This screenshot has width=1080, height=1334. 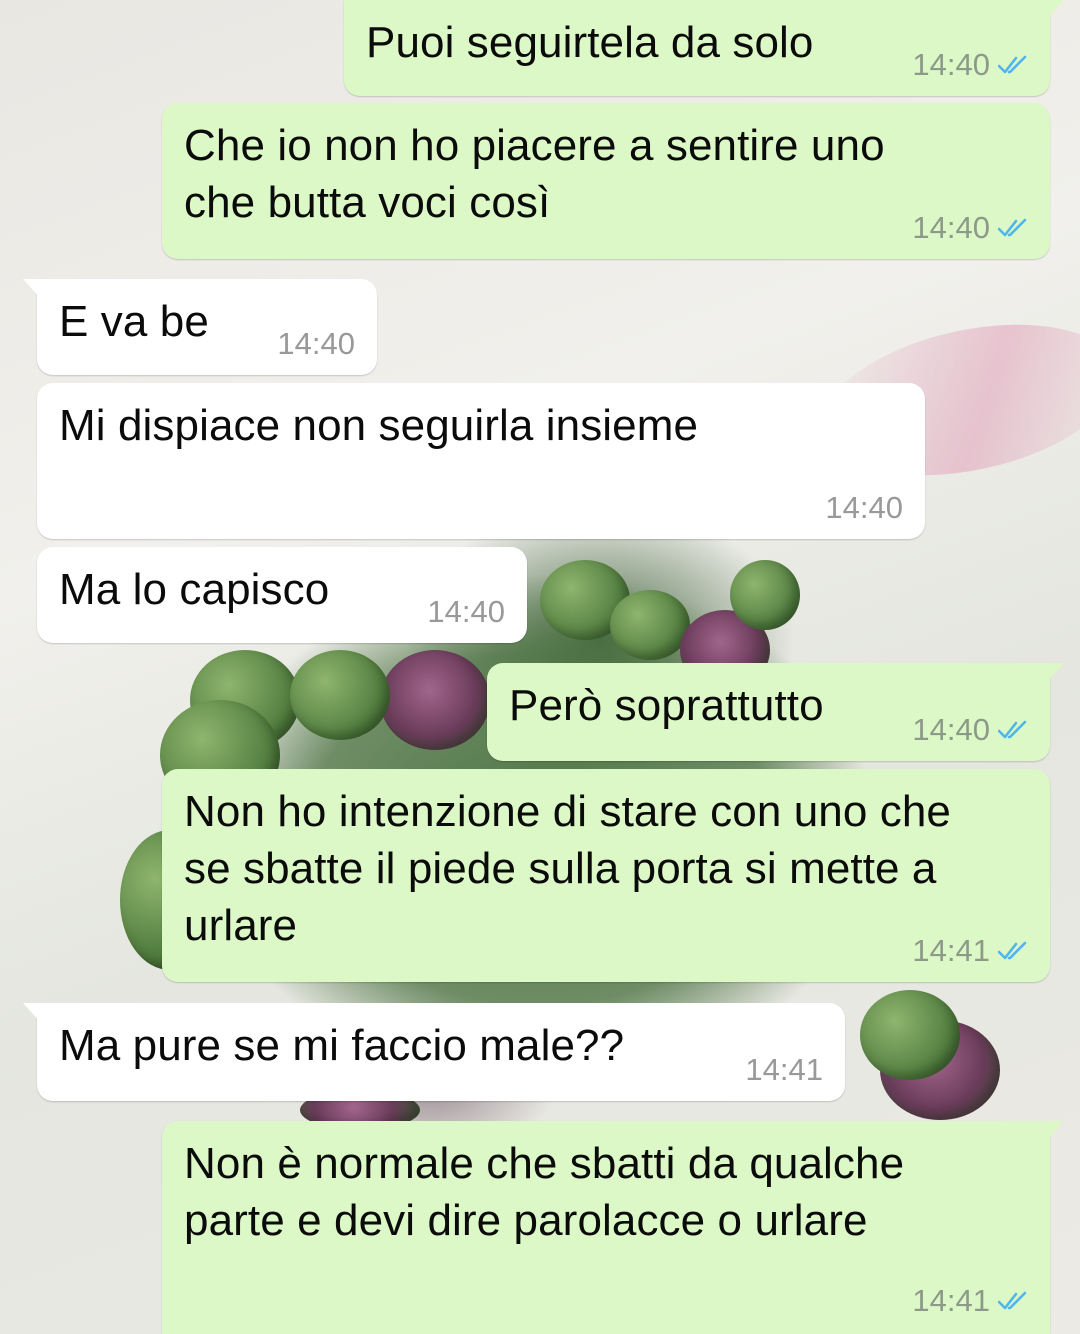 I want to click on message-bubble-incoming: Mi dispiace non seguirla insieme 14:40, so click(x=481, y=461).